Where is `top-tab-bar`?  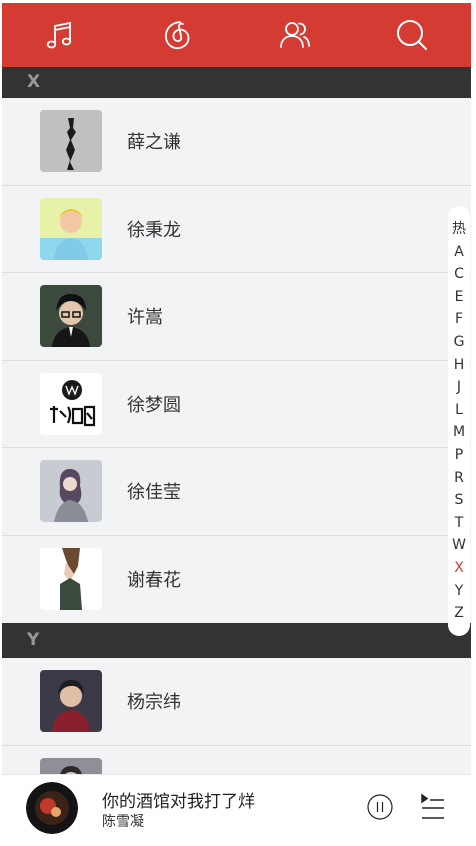
top-tab-bar is located at coordinates (236, 35).